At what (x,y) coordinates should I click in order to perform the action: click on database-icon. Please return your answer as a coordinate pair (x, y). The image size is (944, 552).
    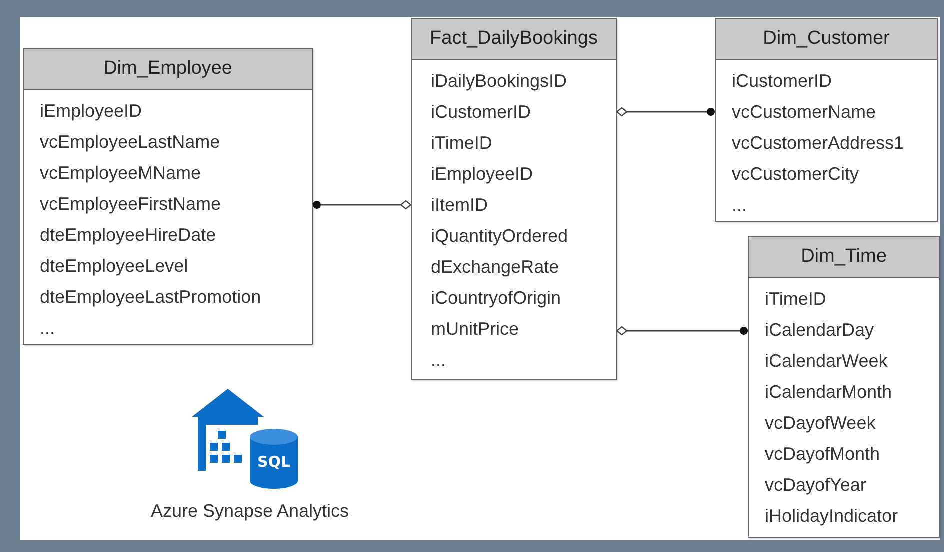
    Looking at the image, I should click on (274, 459).